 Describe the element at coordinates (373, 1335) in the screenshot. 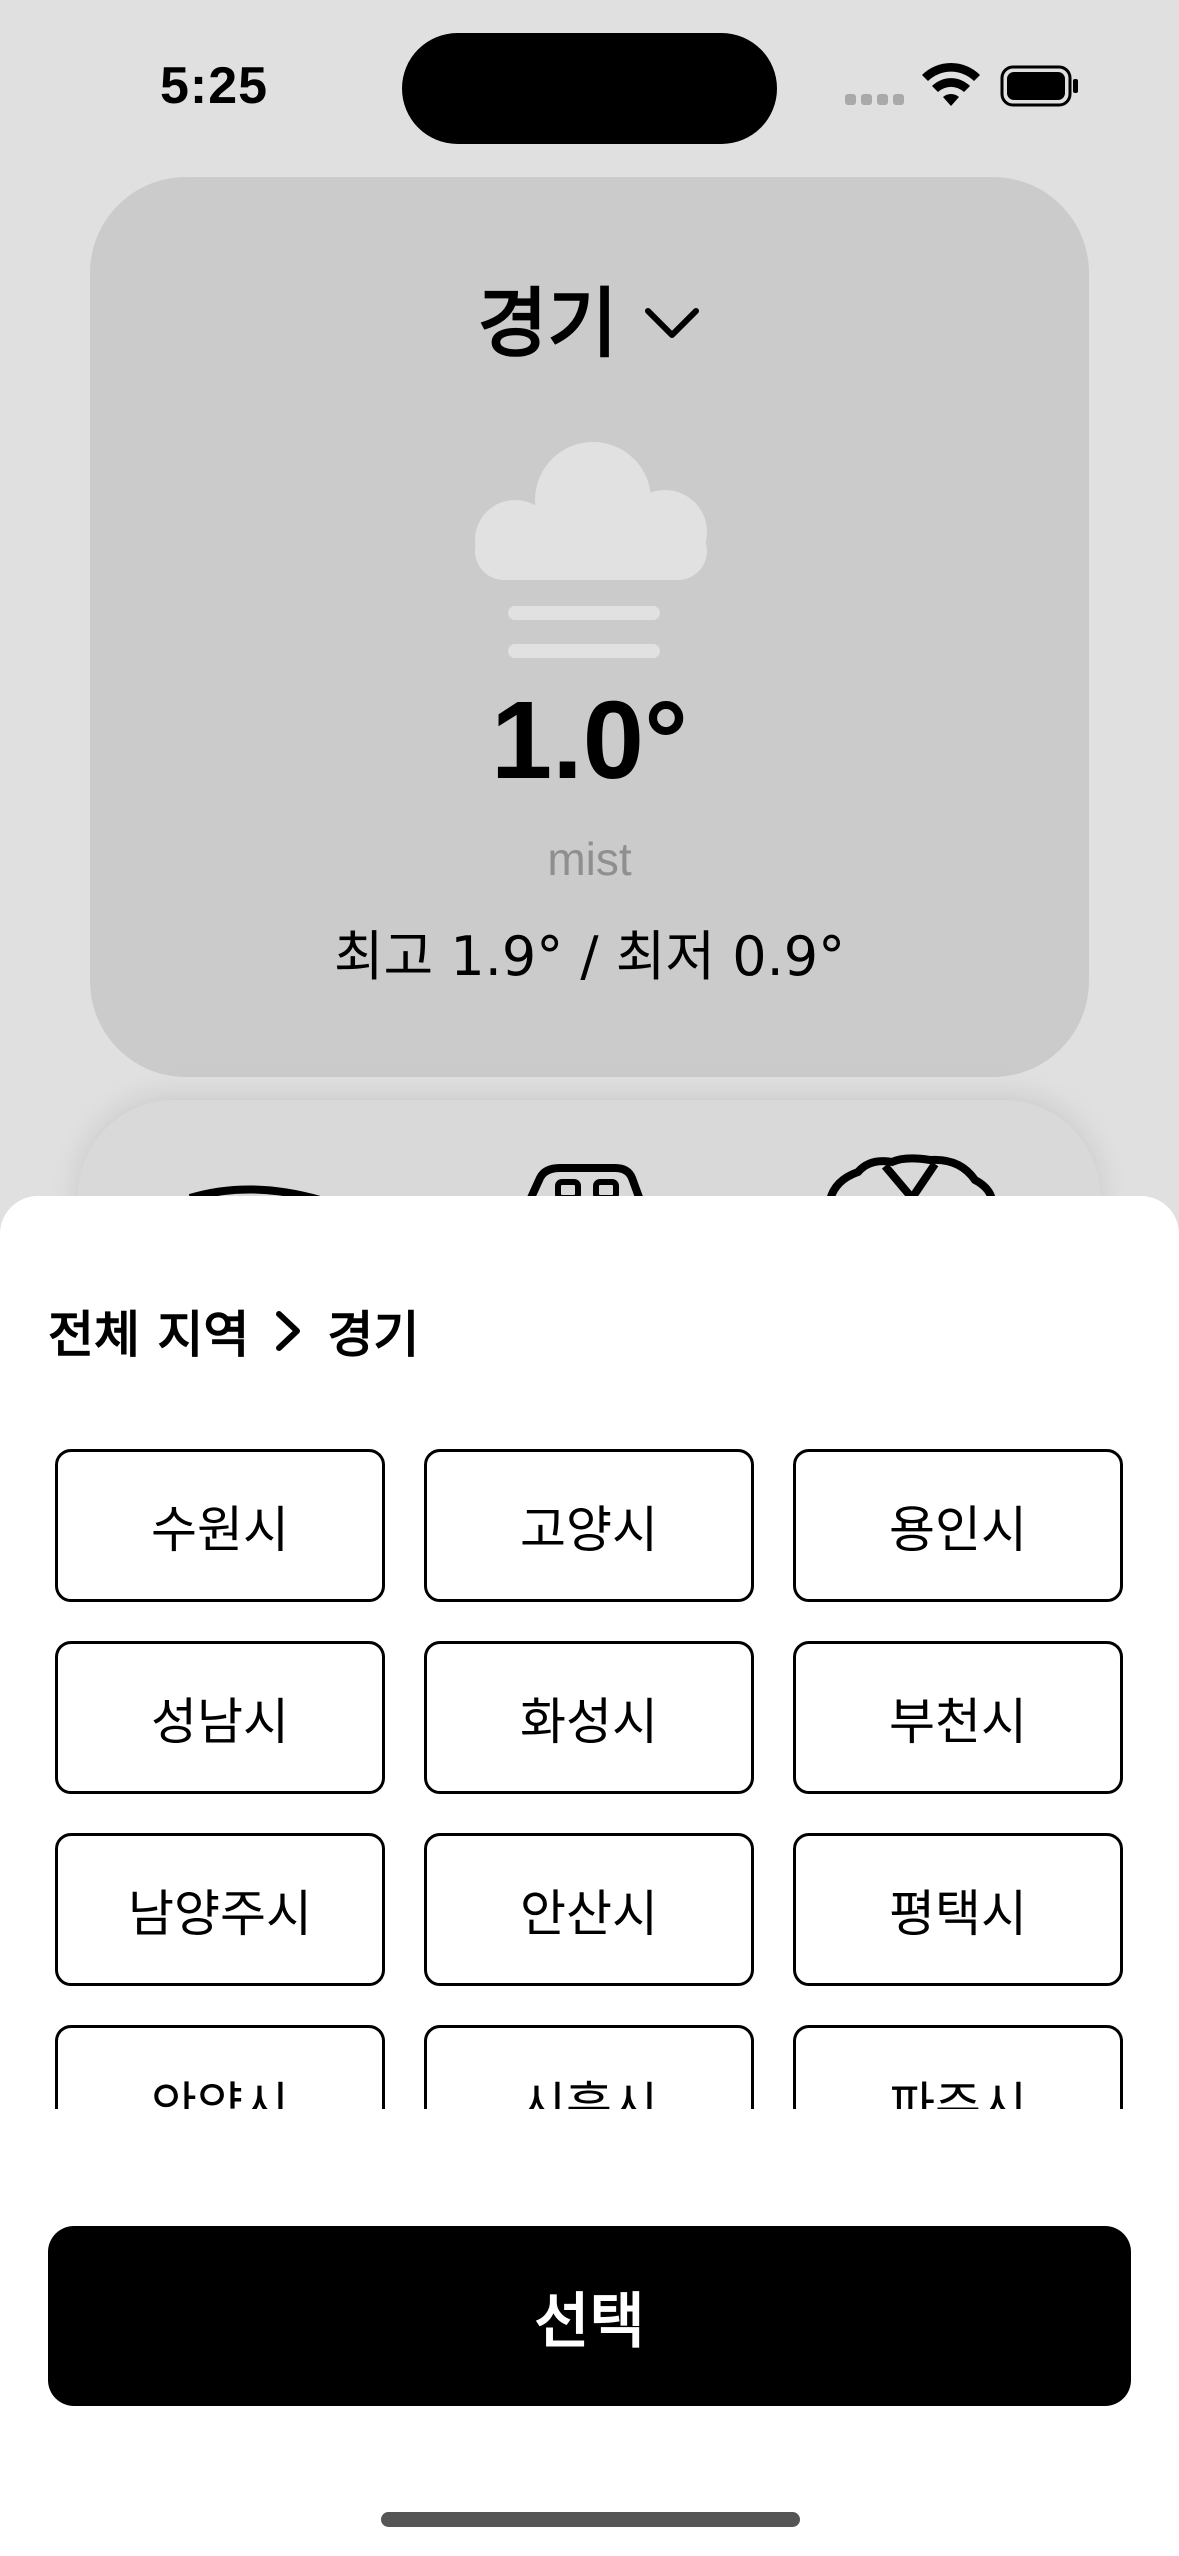

I see `breadcrumb-current: 경기` at that location.